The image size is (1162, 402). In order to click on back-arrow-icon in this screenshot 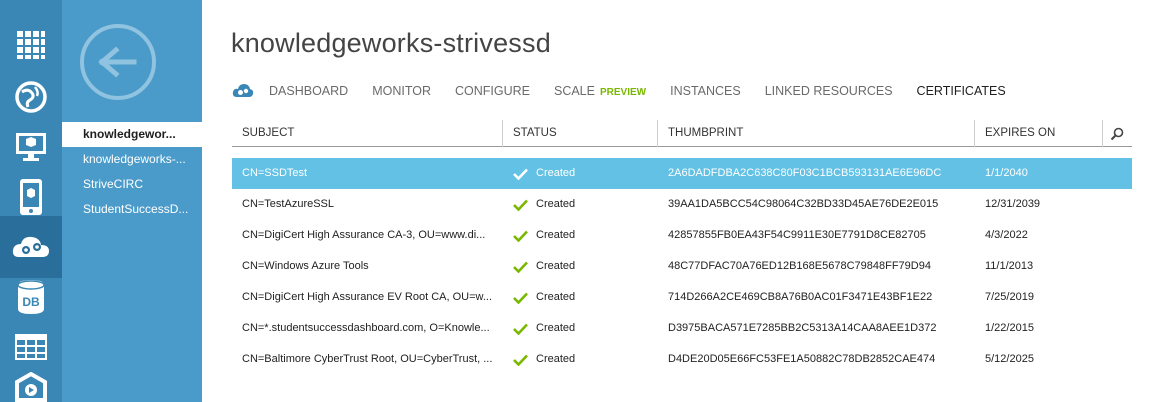, I will do `click(117, 62)`.